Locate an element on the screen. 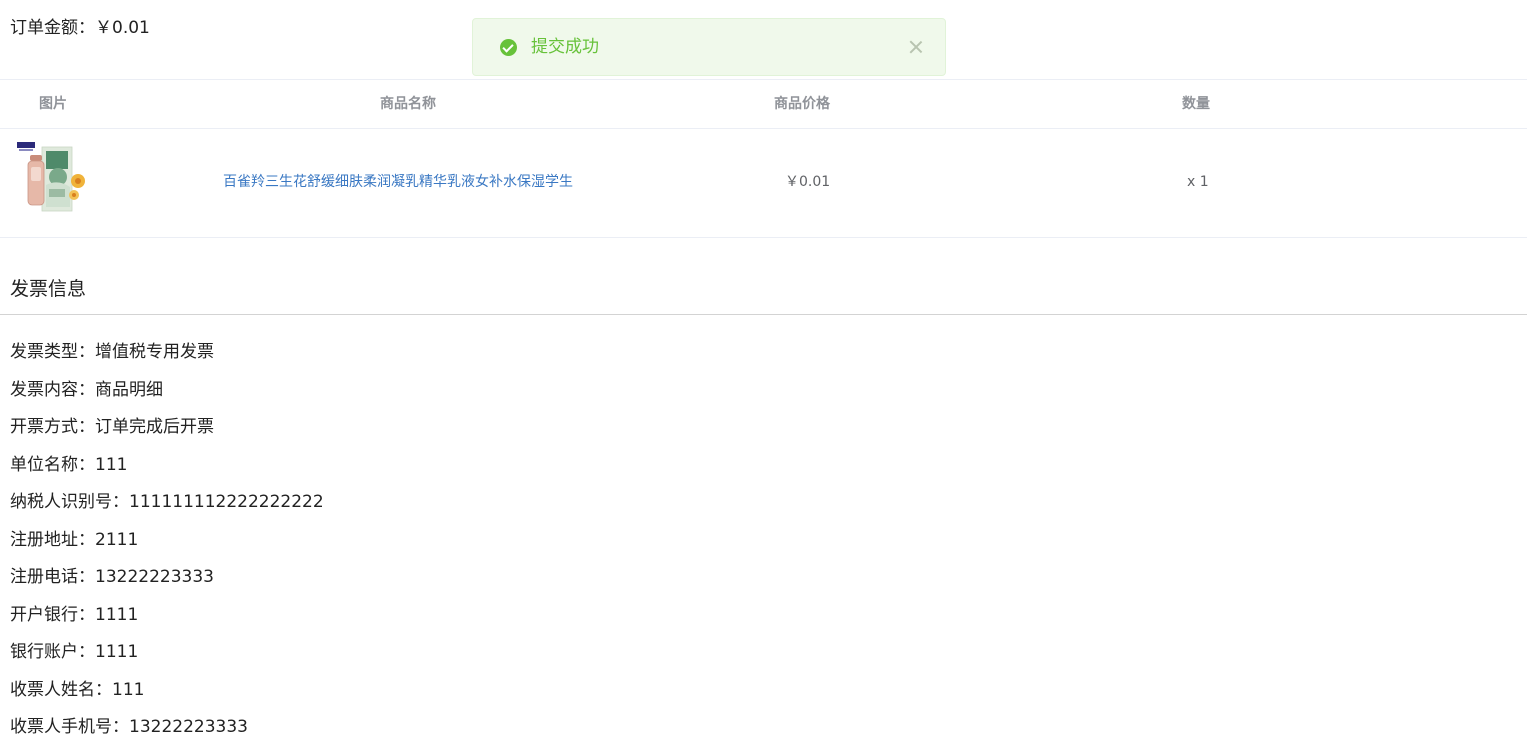 This screenshot has width=1527, height=750. field-label: 发票类型： is located at coordinates (52, 352).